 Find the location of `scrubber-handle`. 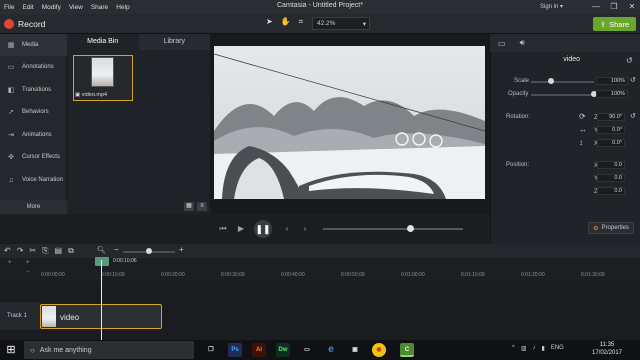

scrubber-handle is located at coordinates (410, 228).